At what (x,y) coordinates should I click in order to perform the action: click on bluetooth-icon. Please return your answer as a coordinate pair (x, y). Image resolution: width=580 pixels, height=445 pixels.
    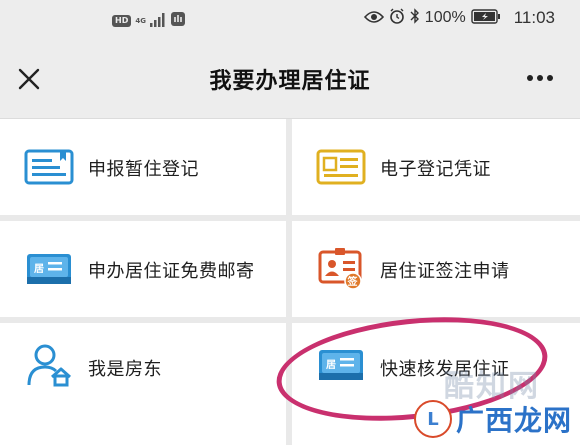
    Looking at the image, I should click on (415, 18).